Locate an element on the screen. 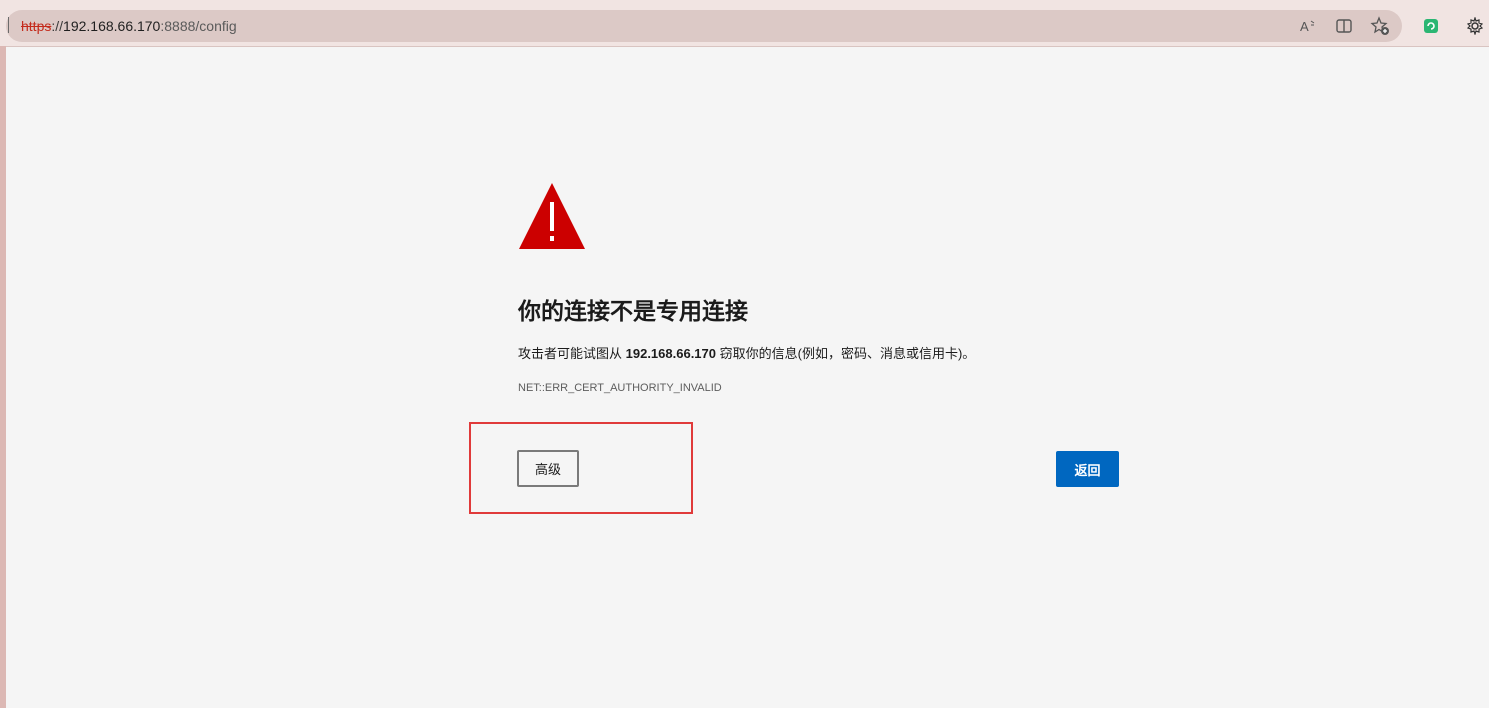  advanced-button: 高级 is located at coordinates (548, 468).